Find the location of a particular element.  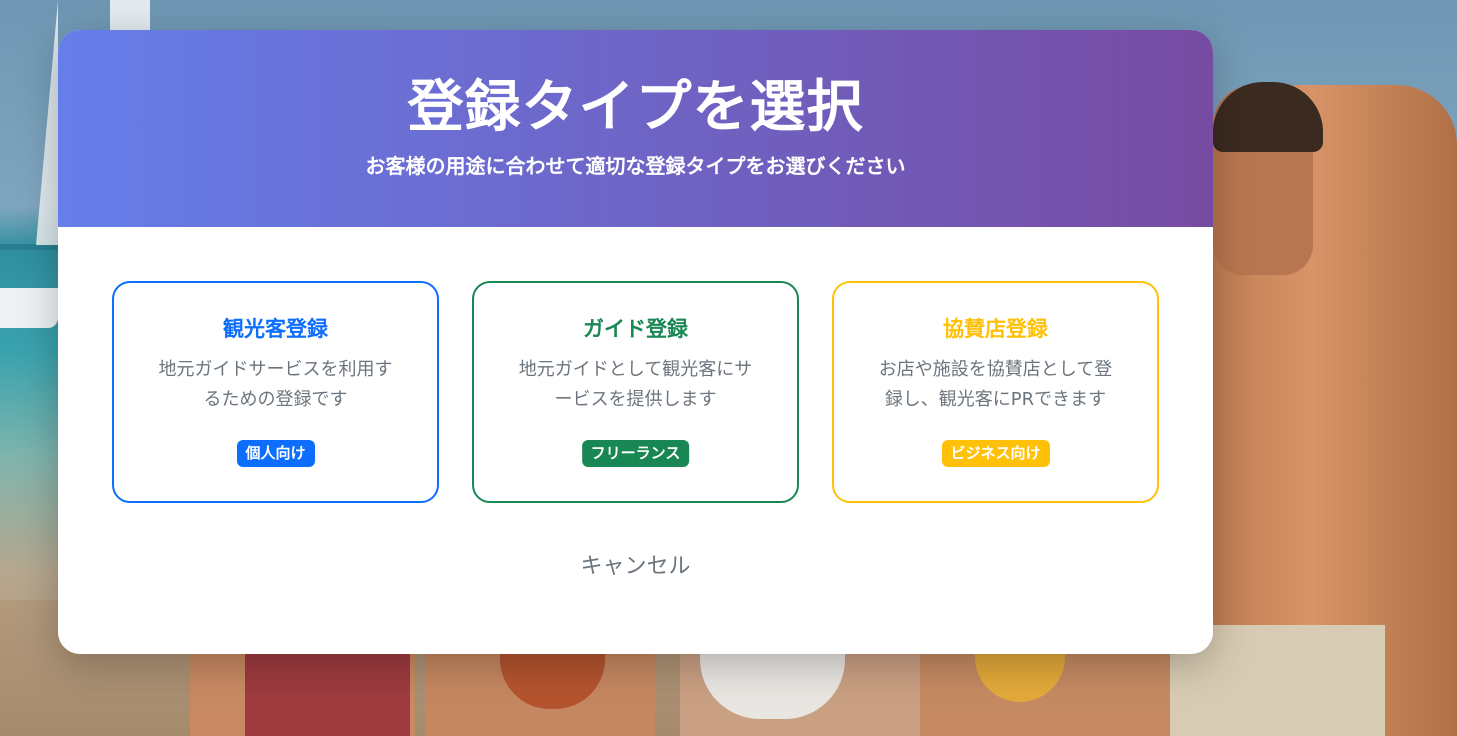

cancel-link: キャンセル is located at coordinates (635, 567).